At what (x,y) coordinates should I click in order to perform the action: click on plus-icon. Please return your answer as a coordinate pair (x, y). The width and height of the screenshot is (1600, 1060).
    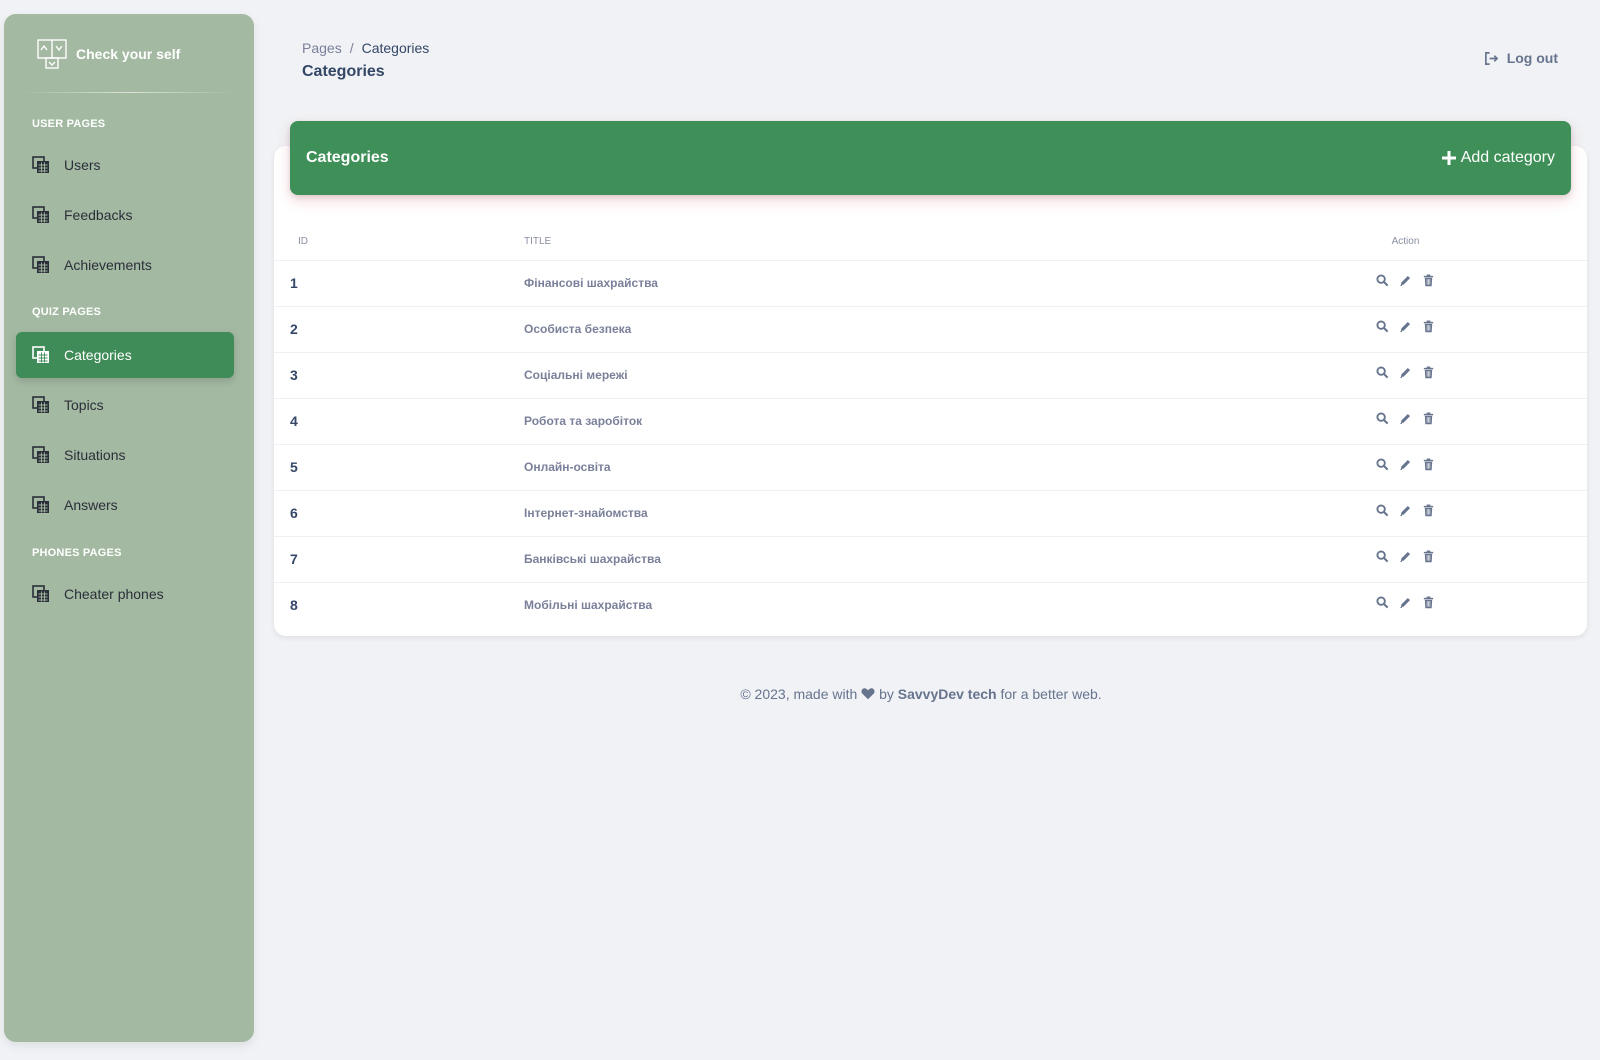
    Looking at the image, I should click on (1448, 158).